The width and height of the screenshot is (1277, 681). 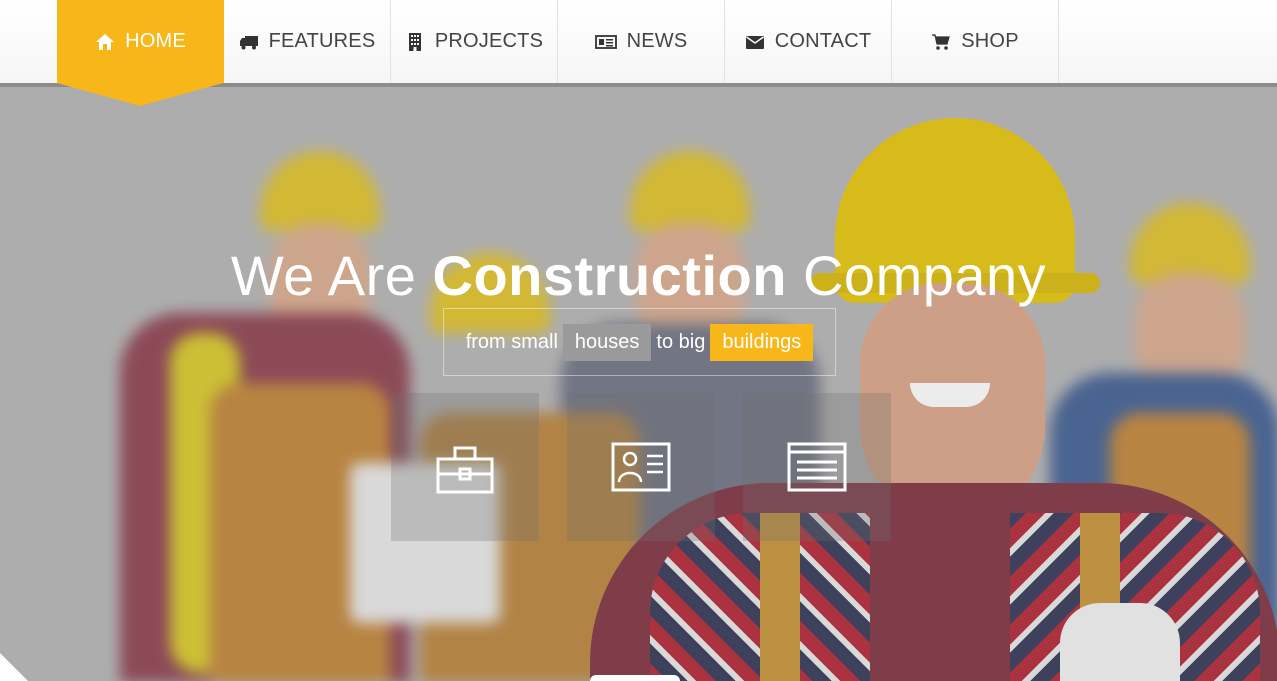 What do you see at coordinates (657, 41) in the screenshot?
I see `nav-item-label: NEWS` at bounding box center [657, 41].